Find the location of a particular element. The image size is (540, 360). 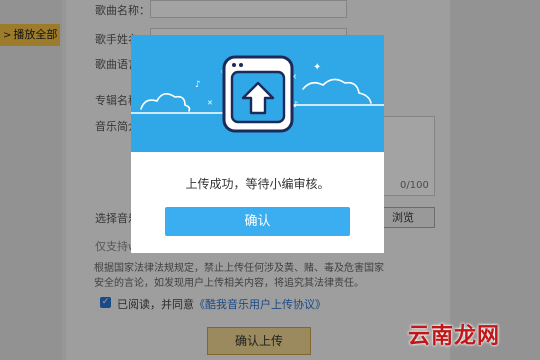

dialog-message: 上传成功，等待小编审核。 is located at coordinates (257, 184).